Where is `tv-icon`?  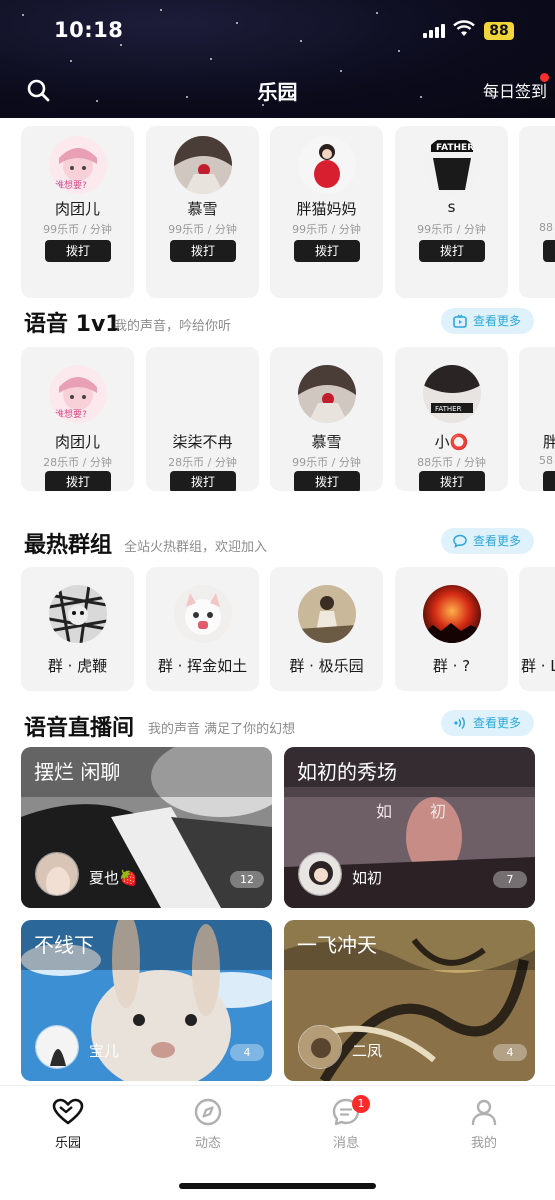
tv-icon is located at coordinates (460, 321).